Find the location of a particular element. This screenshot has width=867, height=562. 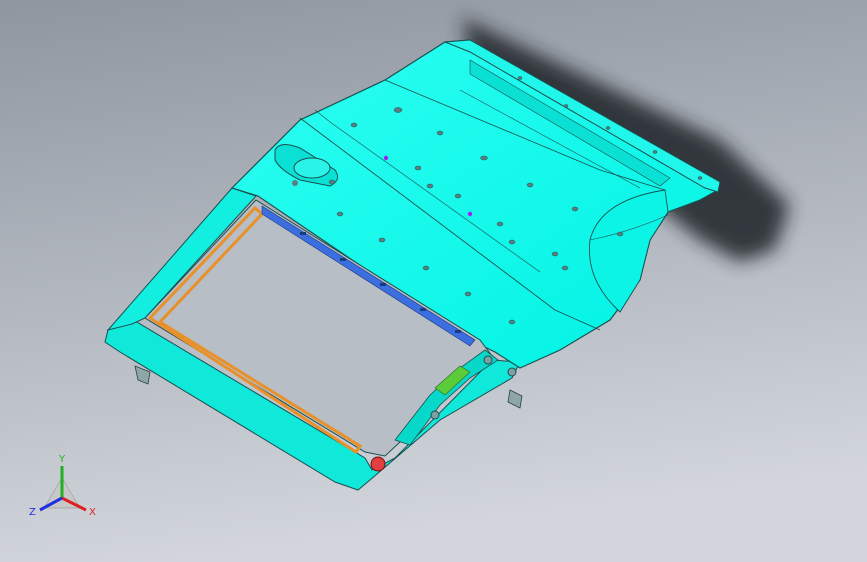

triad-x-label: X is located at coordinates (92, 512).